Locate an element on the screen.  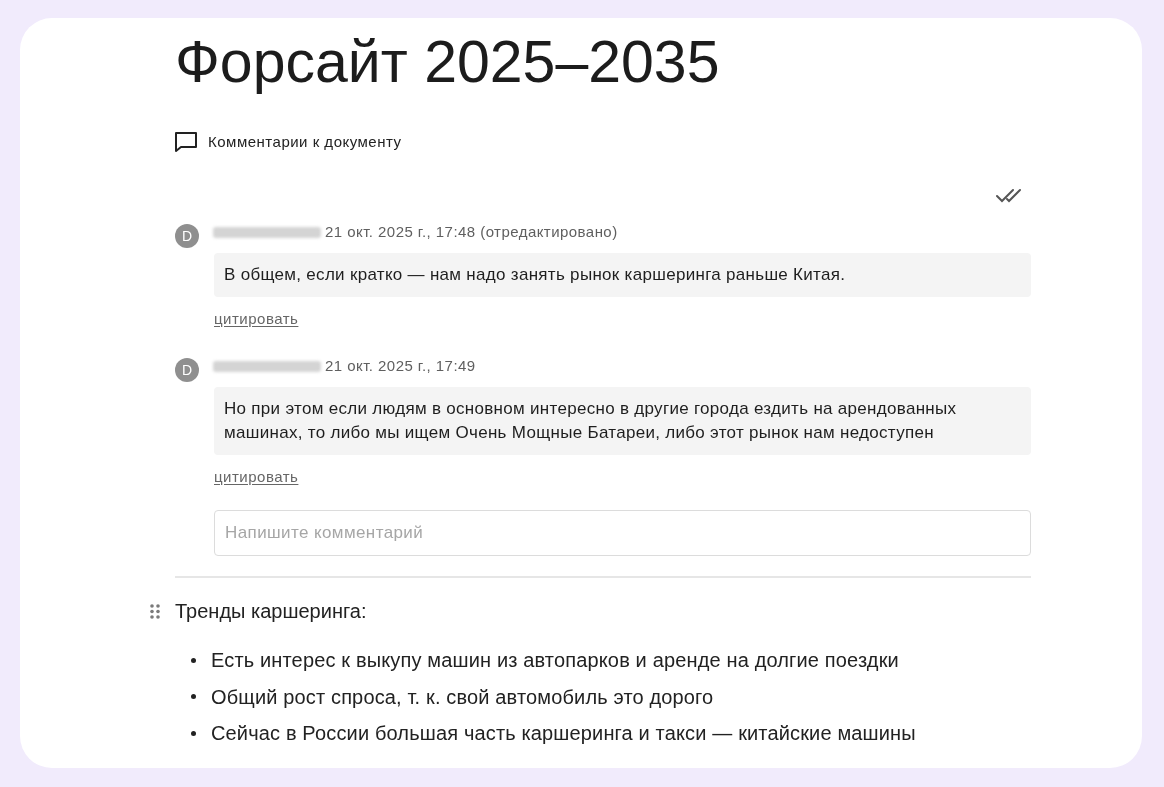
bullet-text: Есть интерес к выкупу машин из автопарков и аренде на долгие поездки is located at coordinates (555, 660).